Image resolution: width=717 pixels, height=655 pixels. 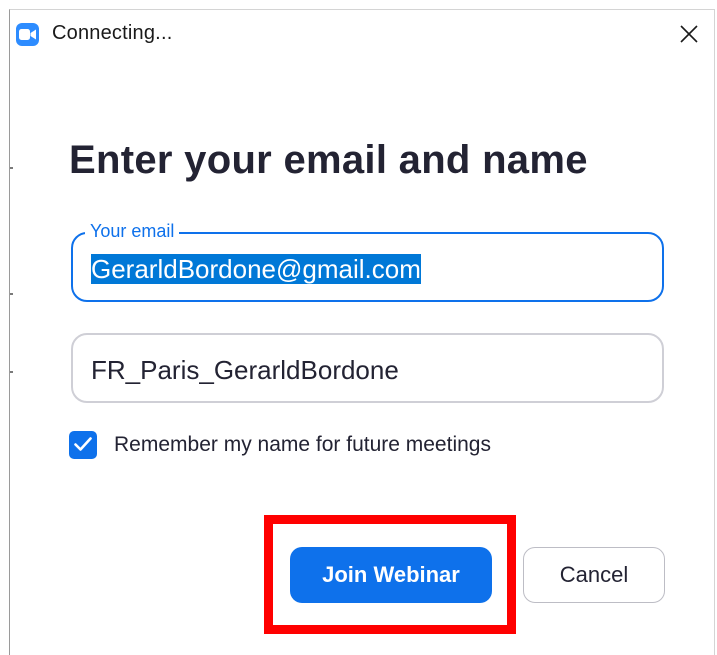 I want to click on email-field-label: Your email, so click(x=132, y=231).